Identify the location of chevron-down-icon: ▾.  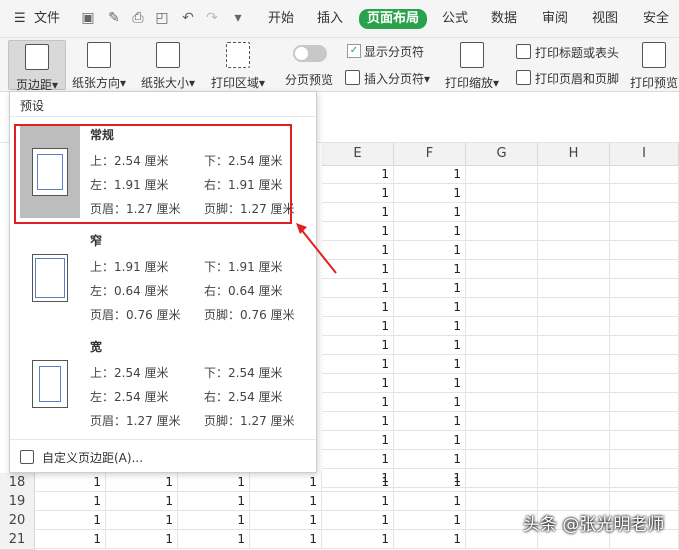
(238, 18).